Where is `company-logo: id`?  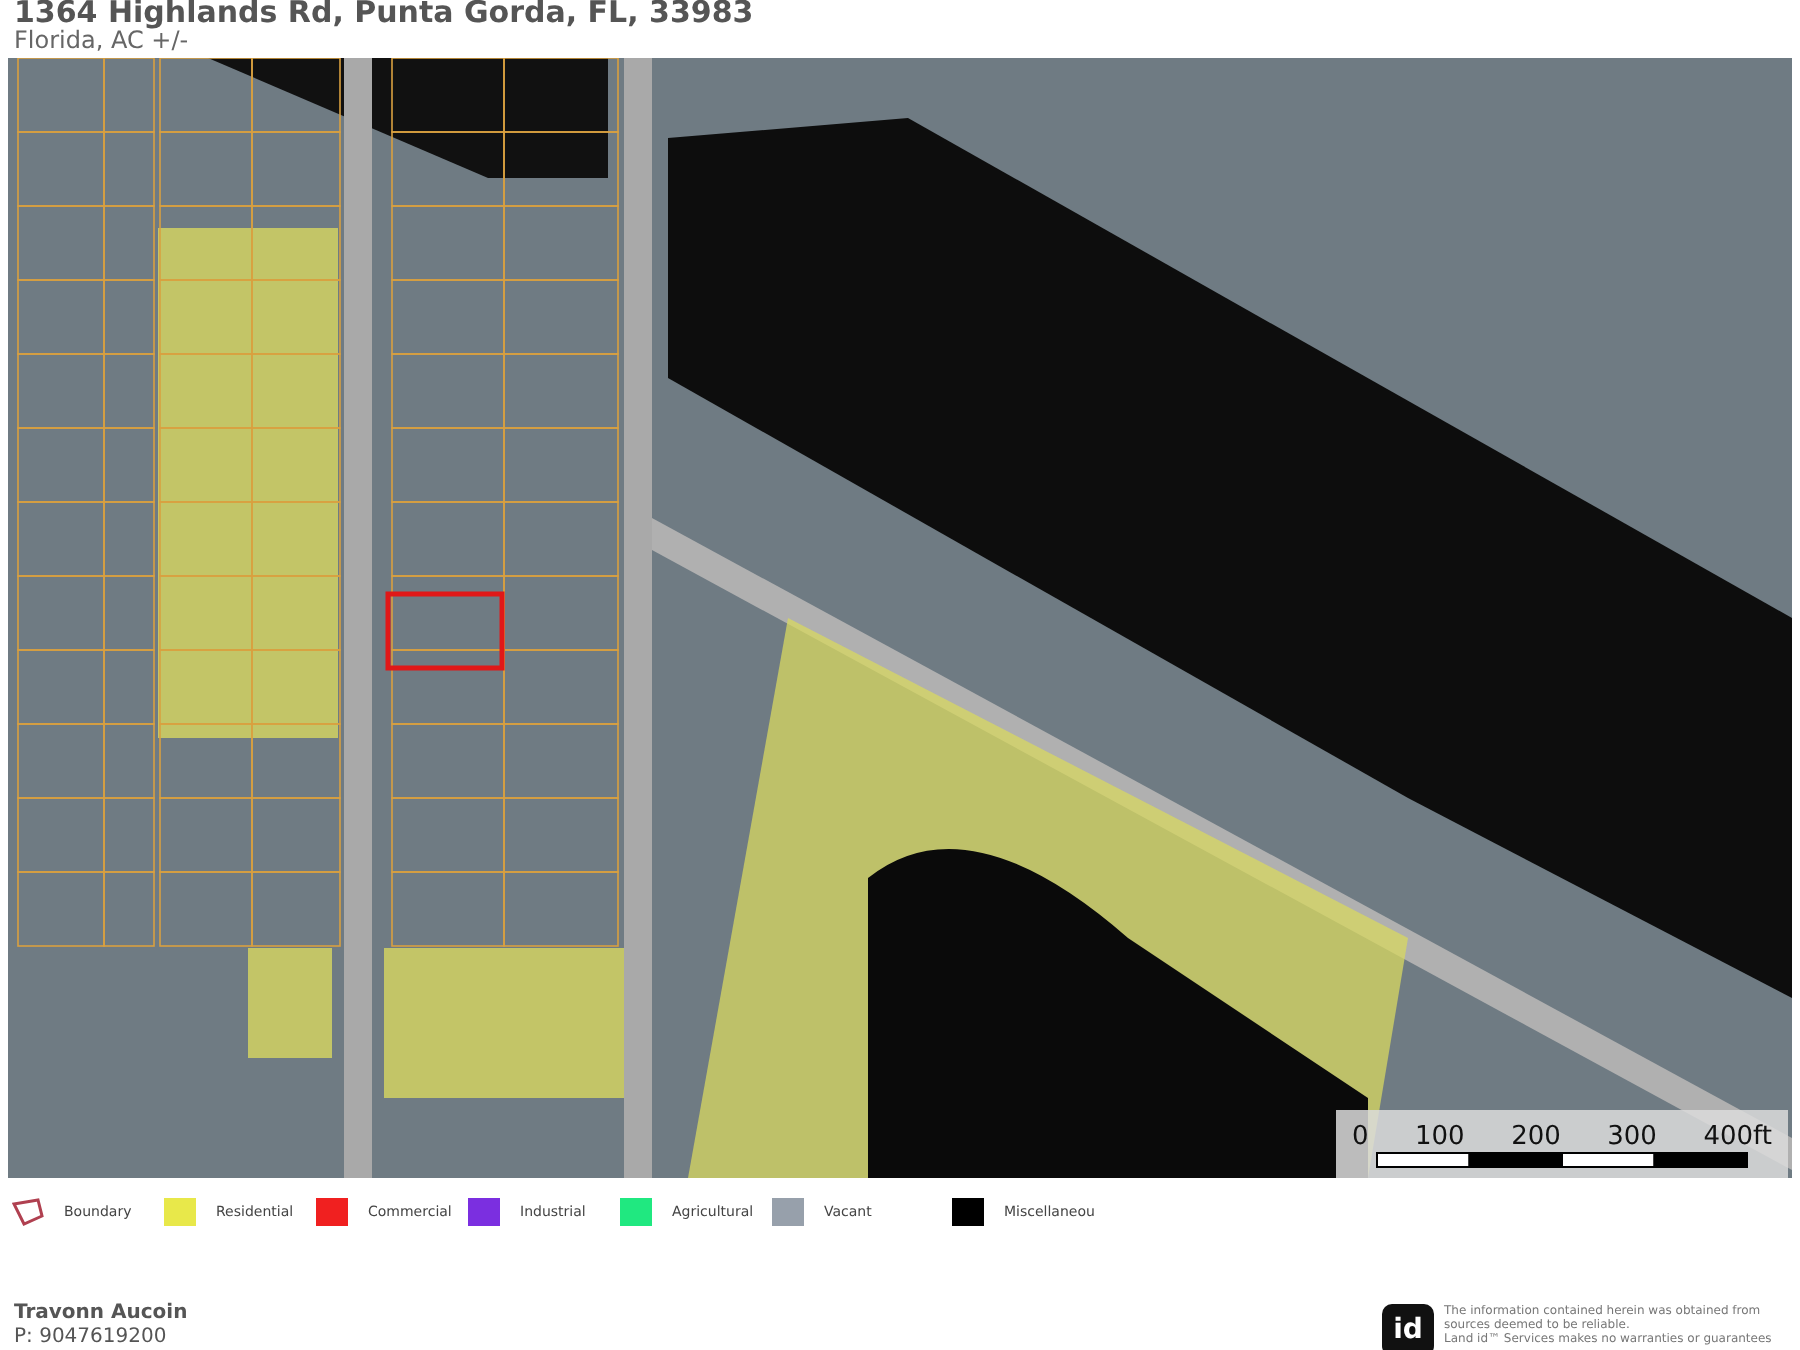
company-logo: id is located at coordinates (1408, 1327).